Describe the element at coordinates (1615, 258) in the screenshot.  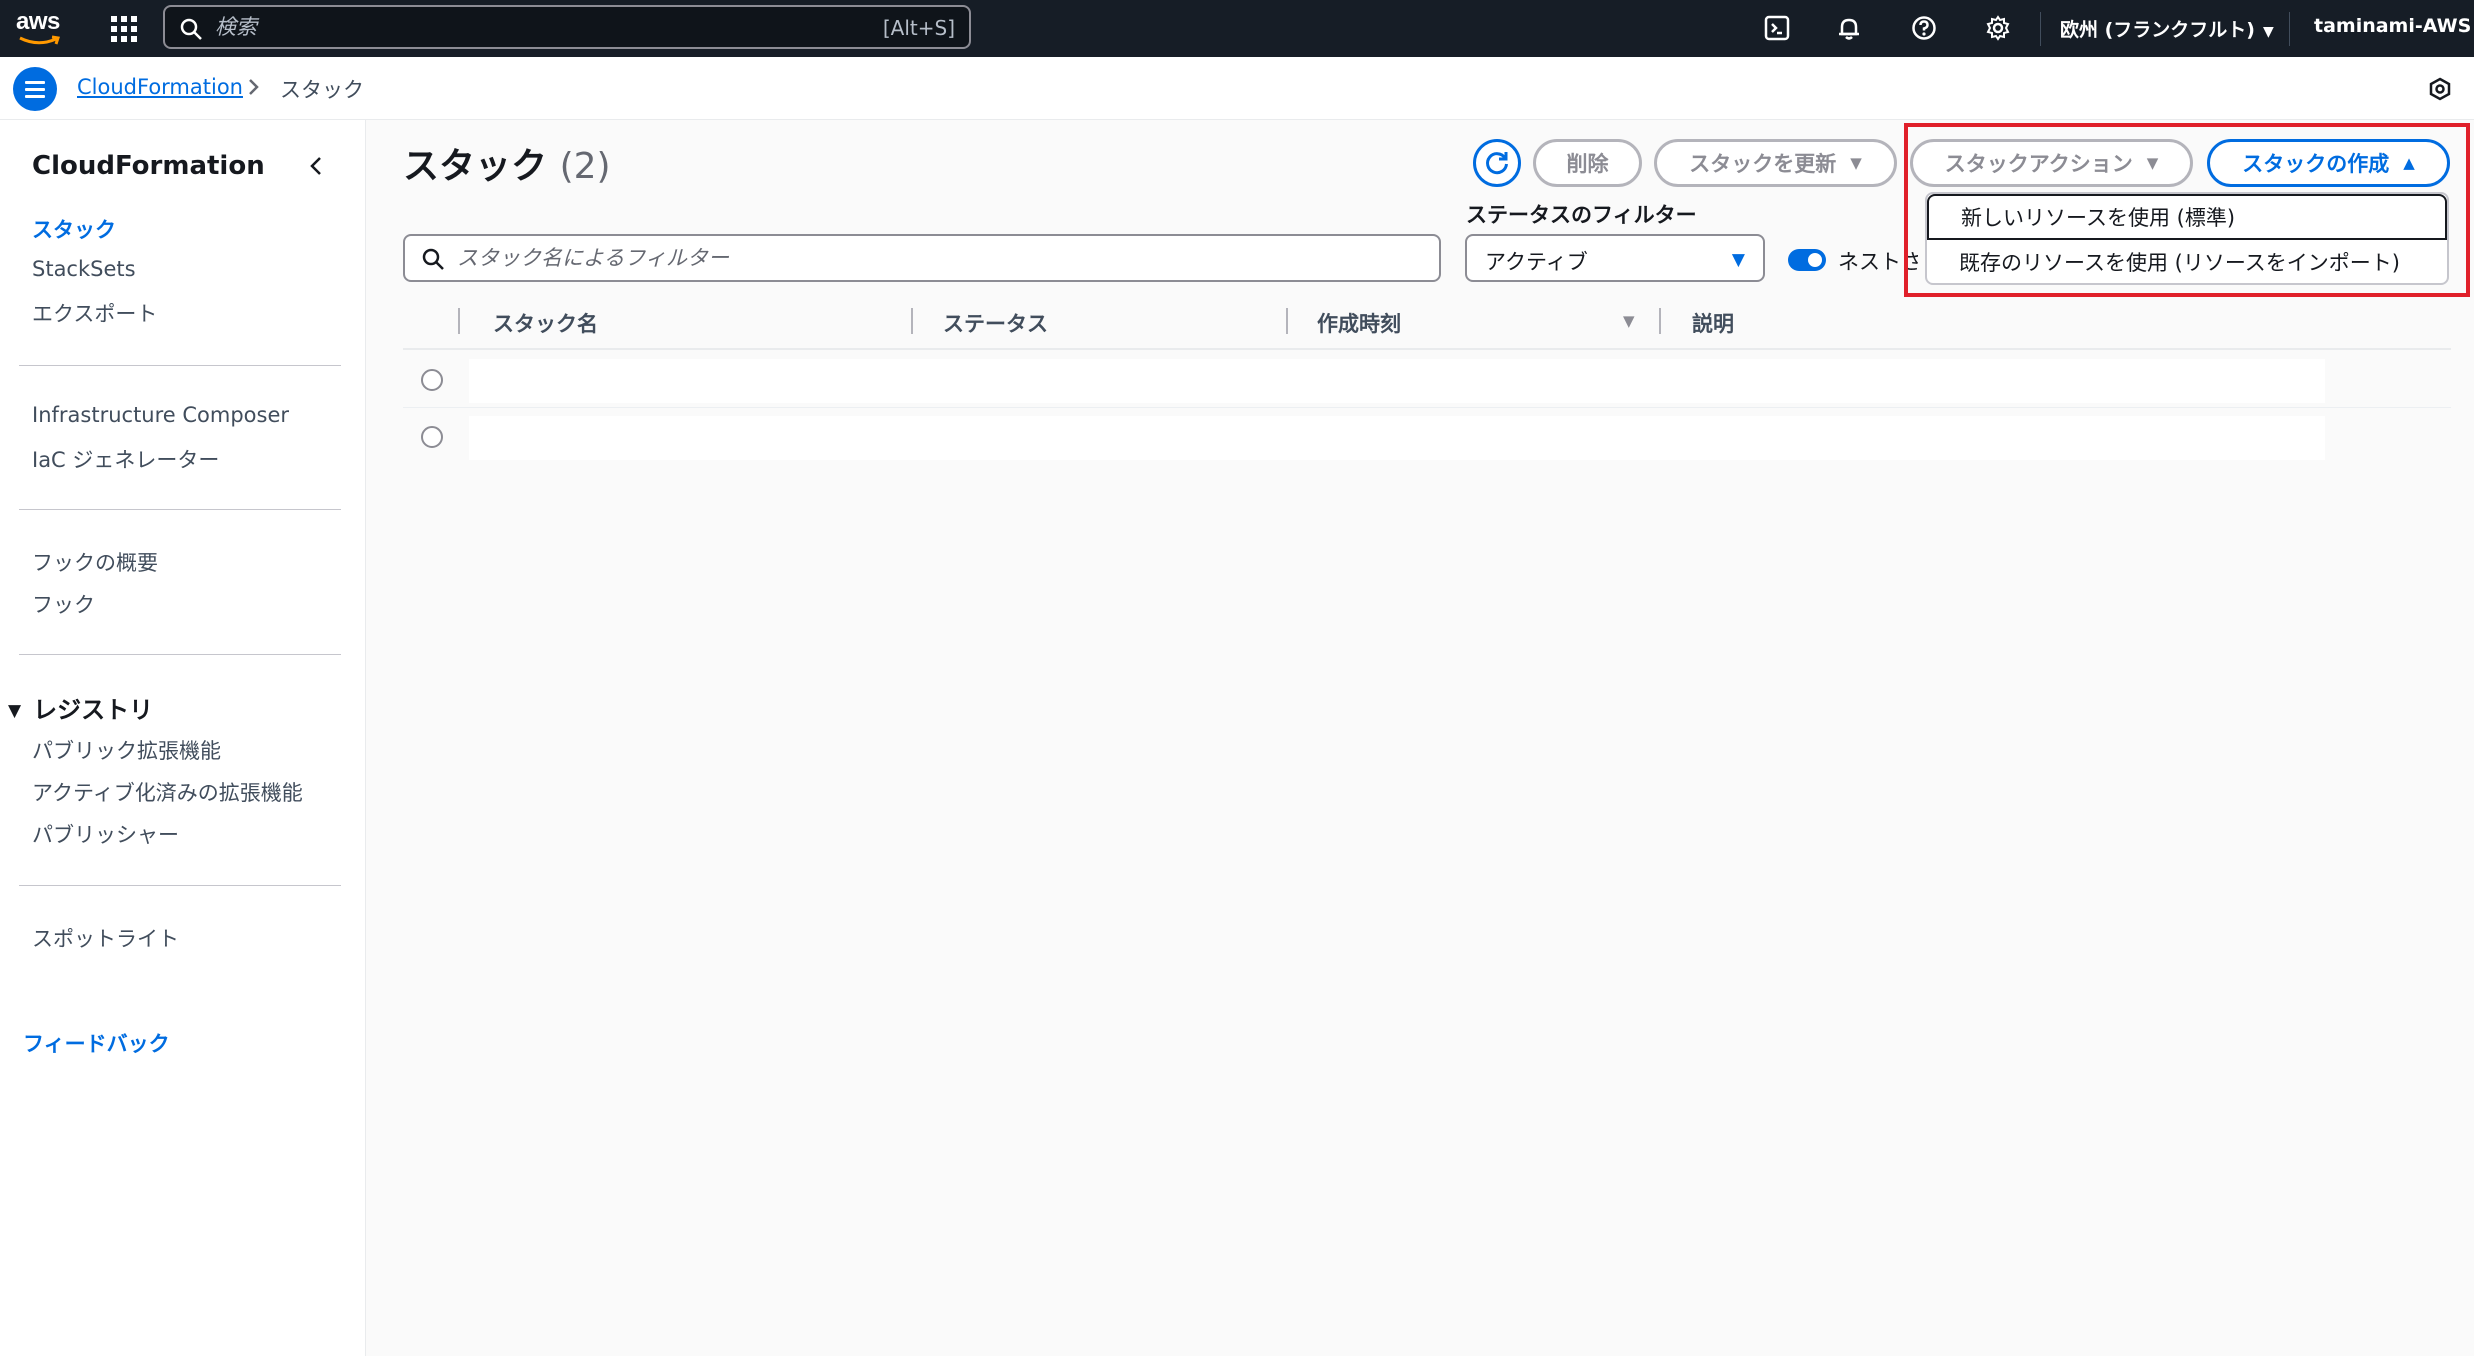
I see `status-filter-select: アクティブ ▼` at that location.